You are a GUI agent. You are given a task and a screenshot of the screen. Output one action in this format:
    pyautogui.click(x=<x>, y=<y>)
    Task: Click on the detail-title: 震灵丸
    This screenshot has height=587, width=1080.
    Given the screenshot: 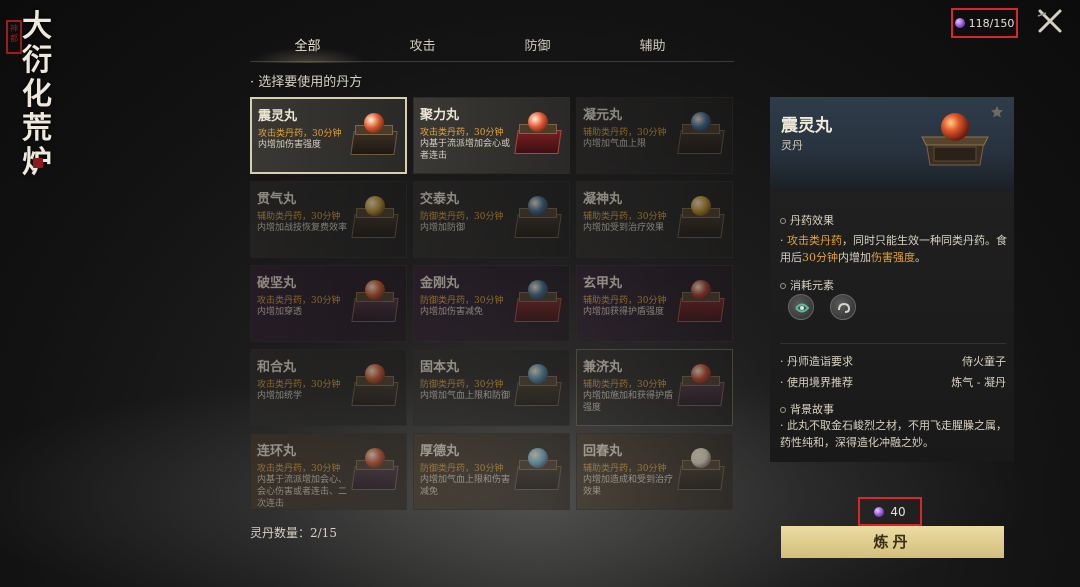 What is the action you would take?
    pyautogui.click(x=806, y=126)
    